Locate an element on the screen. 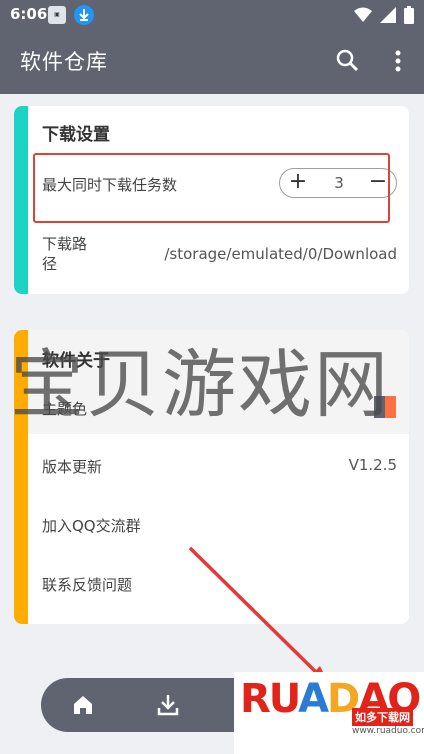 The height and width of the screenshot is (754, 424). notification-download-icon is located at coordinates (84, 15).